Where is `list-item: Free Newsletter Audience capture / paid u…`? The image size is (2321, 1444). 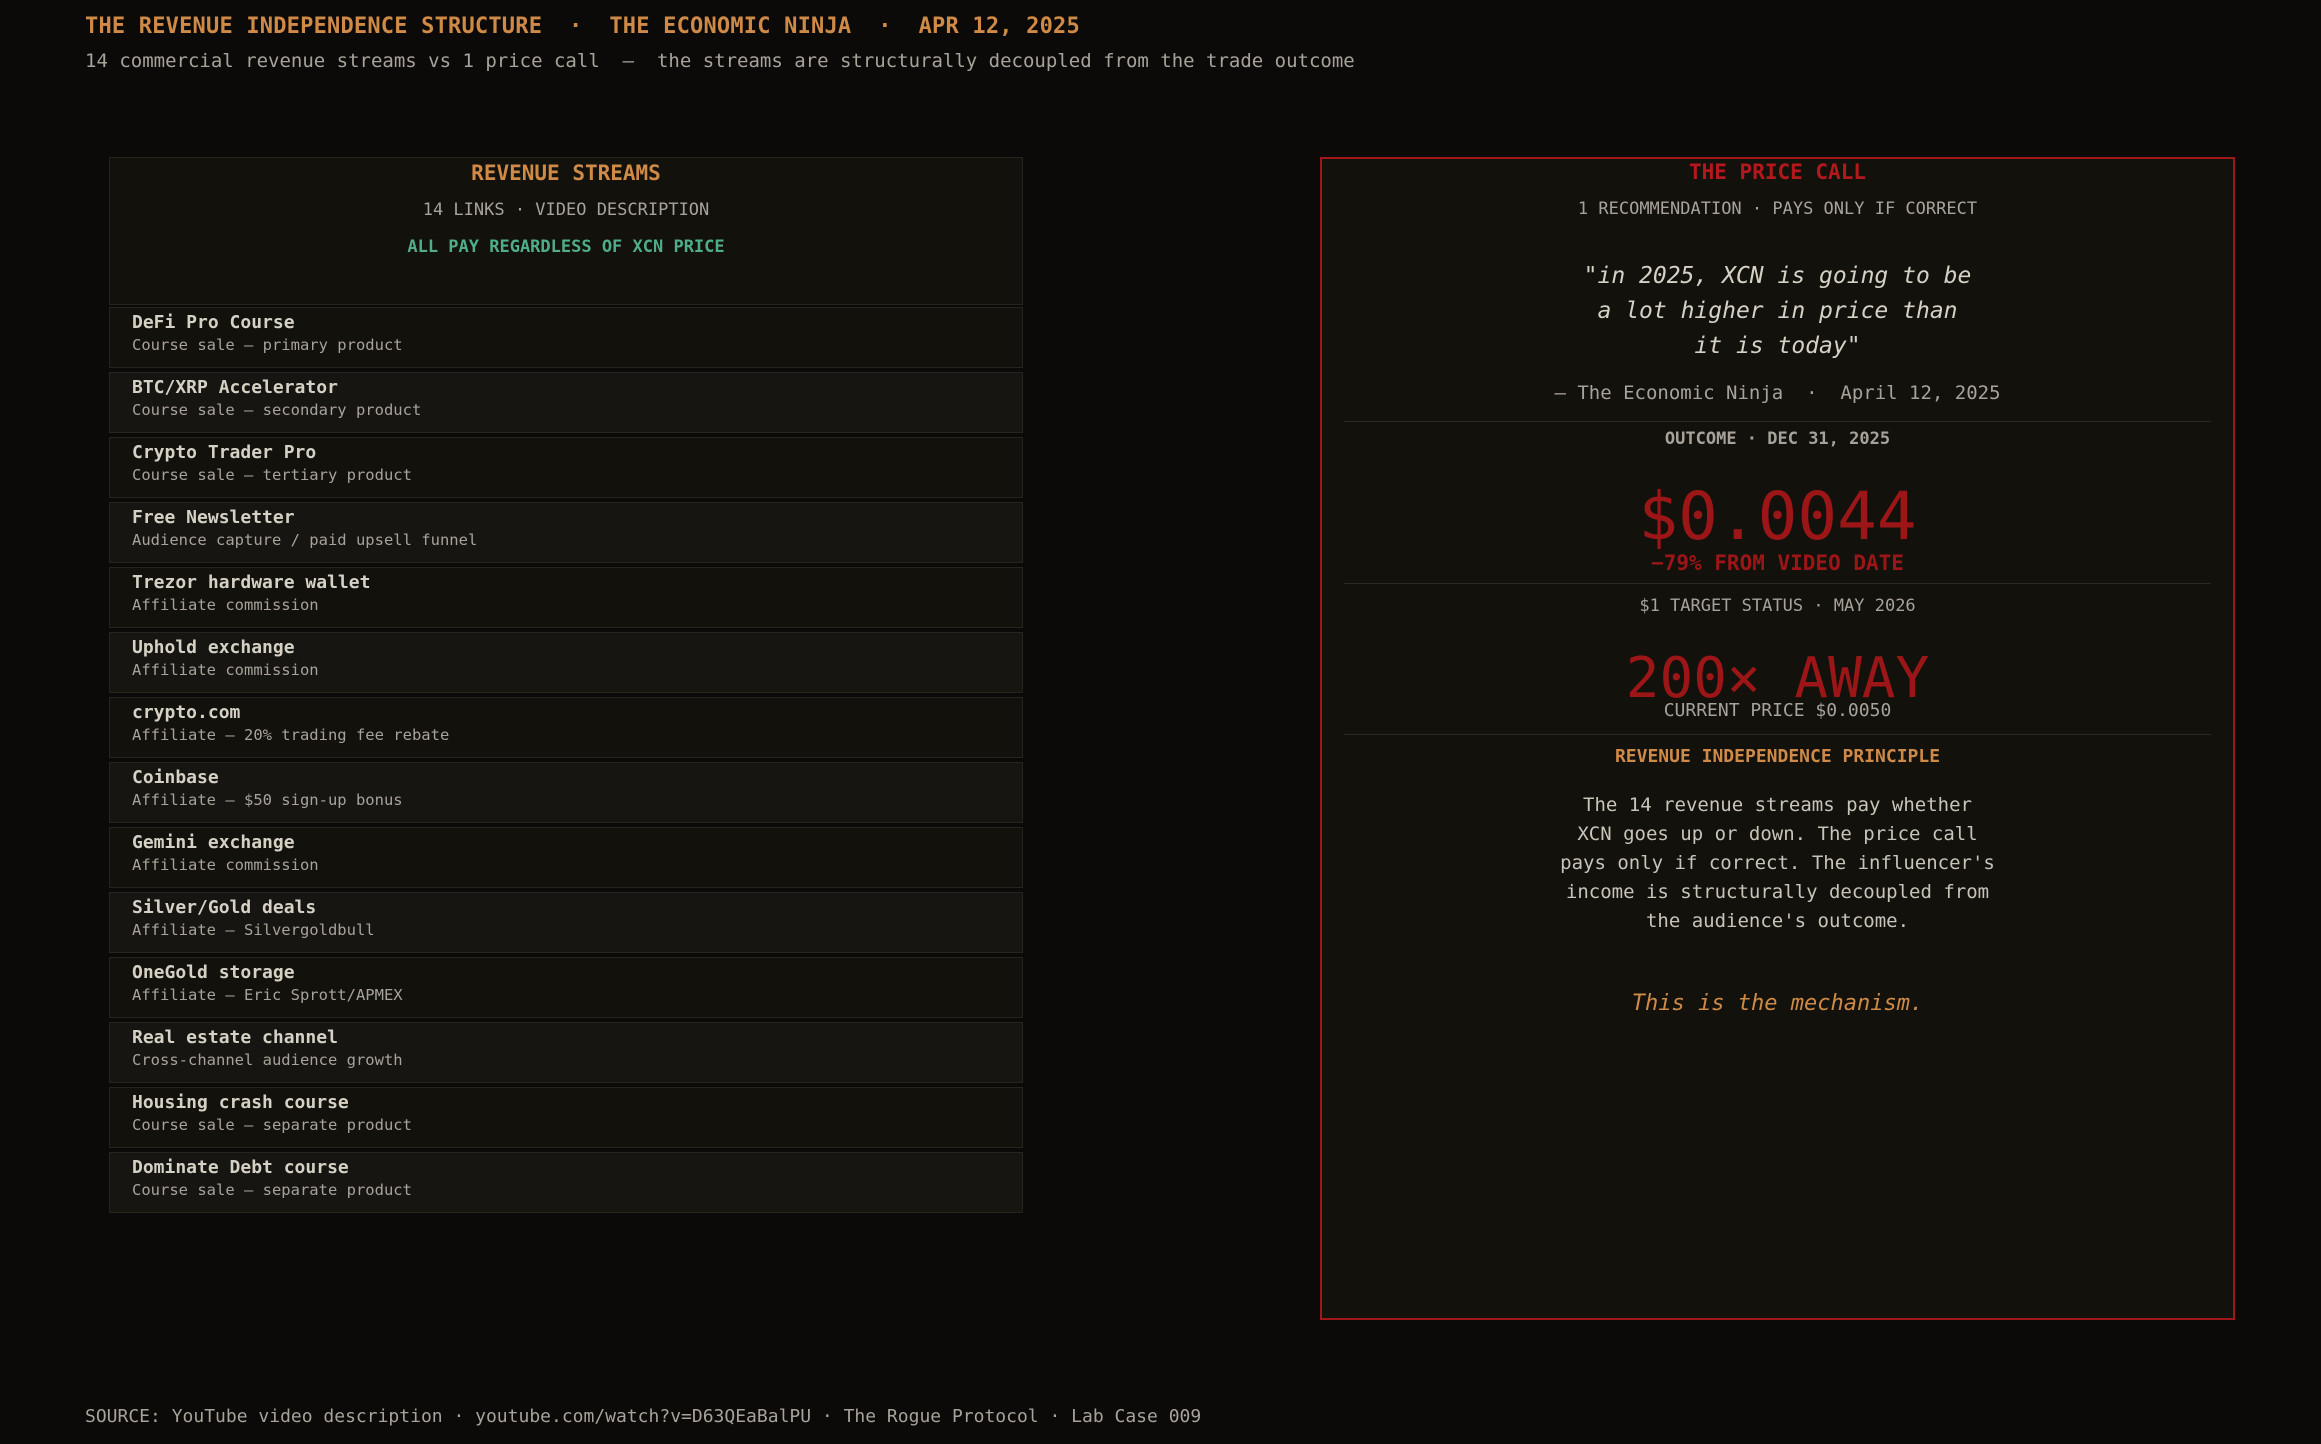
list-item: Free Newsletter Audience capture / paid u… is located at coordinates (566, 532).